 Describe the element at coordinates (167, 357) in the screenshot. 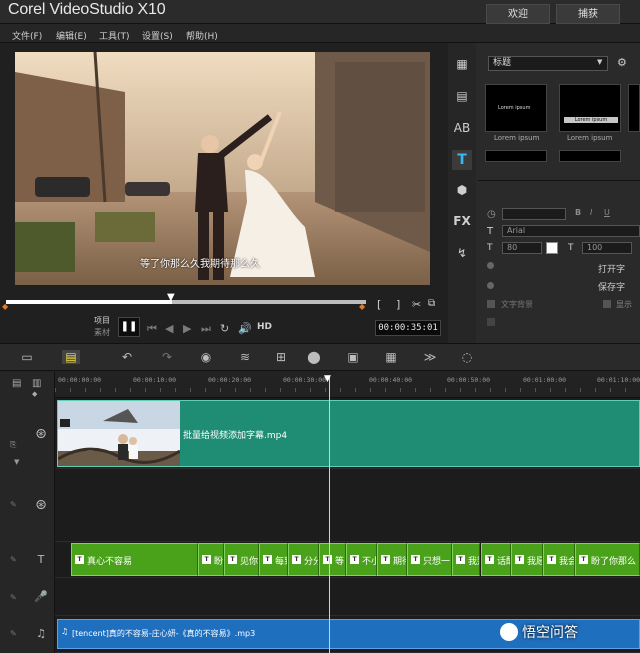

I see `redo-icon: ↷` at that location.